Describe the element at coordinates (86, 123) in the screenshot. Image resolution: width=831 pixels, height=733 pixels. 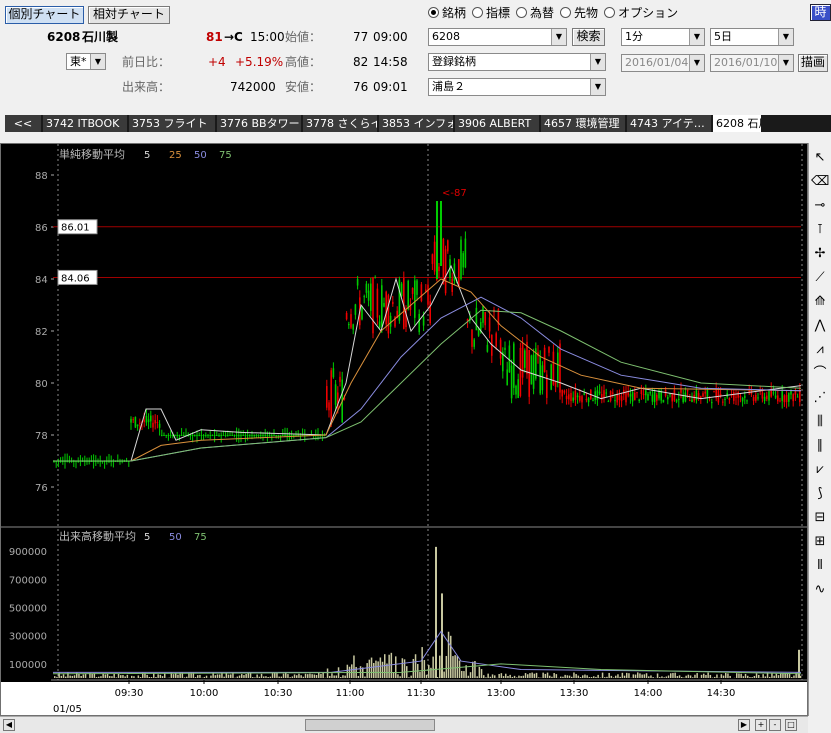
I see `ticker-tab: 3742 ITBOOK` at that location.